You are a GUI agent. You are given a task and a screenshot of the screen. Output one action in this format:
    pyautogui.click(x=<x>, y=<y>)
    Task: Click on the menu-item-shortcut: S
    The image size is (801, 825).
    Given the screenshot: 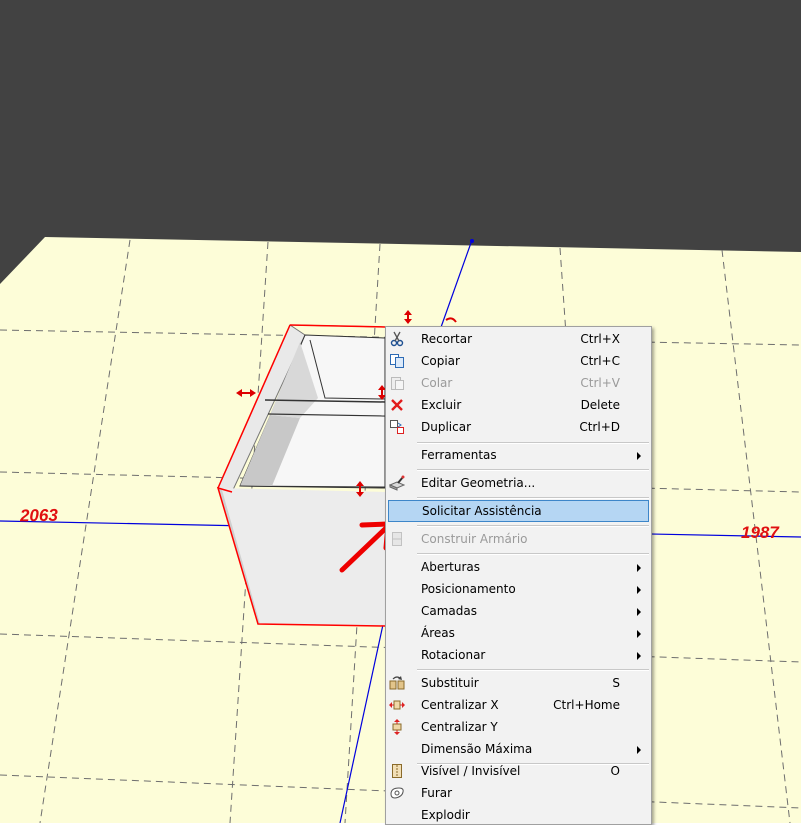 What is the action you would take?
    pyautogui.click(x=616, y=683)
    